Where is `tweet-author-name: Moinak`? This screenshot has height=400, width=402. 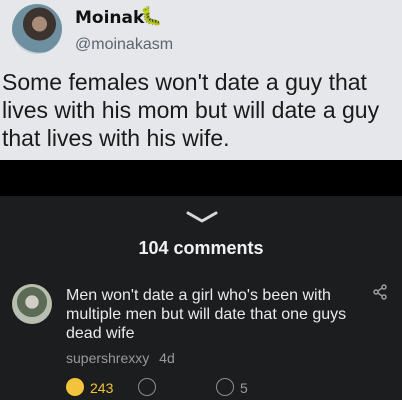 tweet-author-name: Moinak is located at coordinates (109, 18).